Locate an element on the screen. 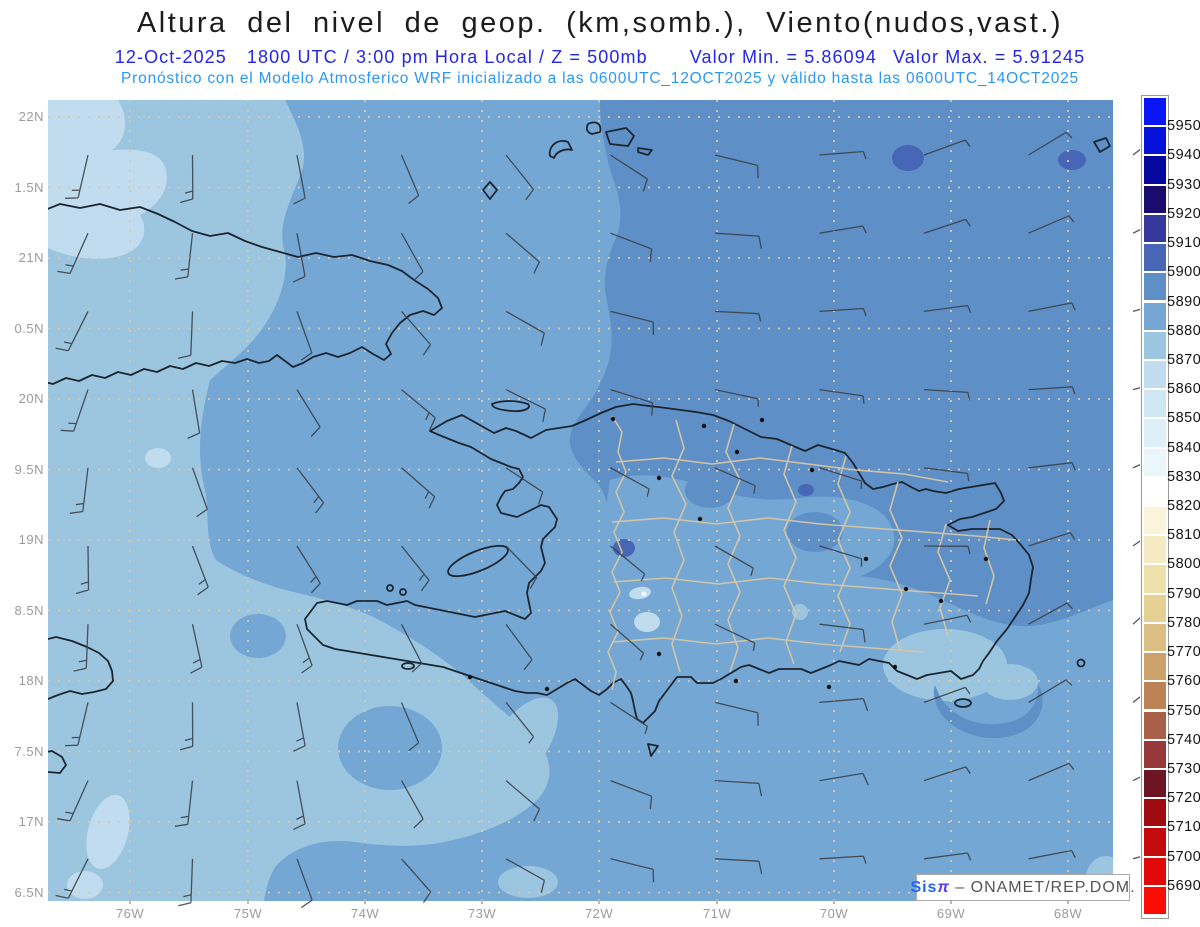 The height and width of the screenshot is (927, 1200). lat-label-18N: 18N is located at coordinates (31, 680).